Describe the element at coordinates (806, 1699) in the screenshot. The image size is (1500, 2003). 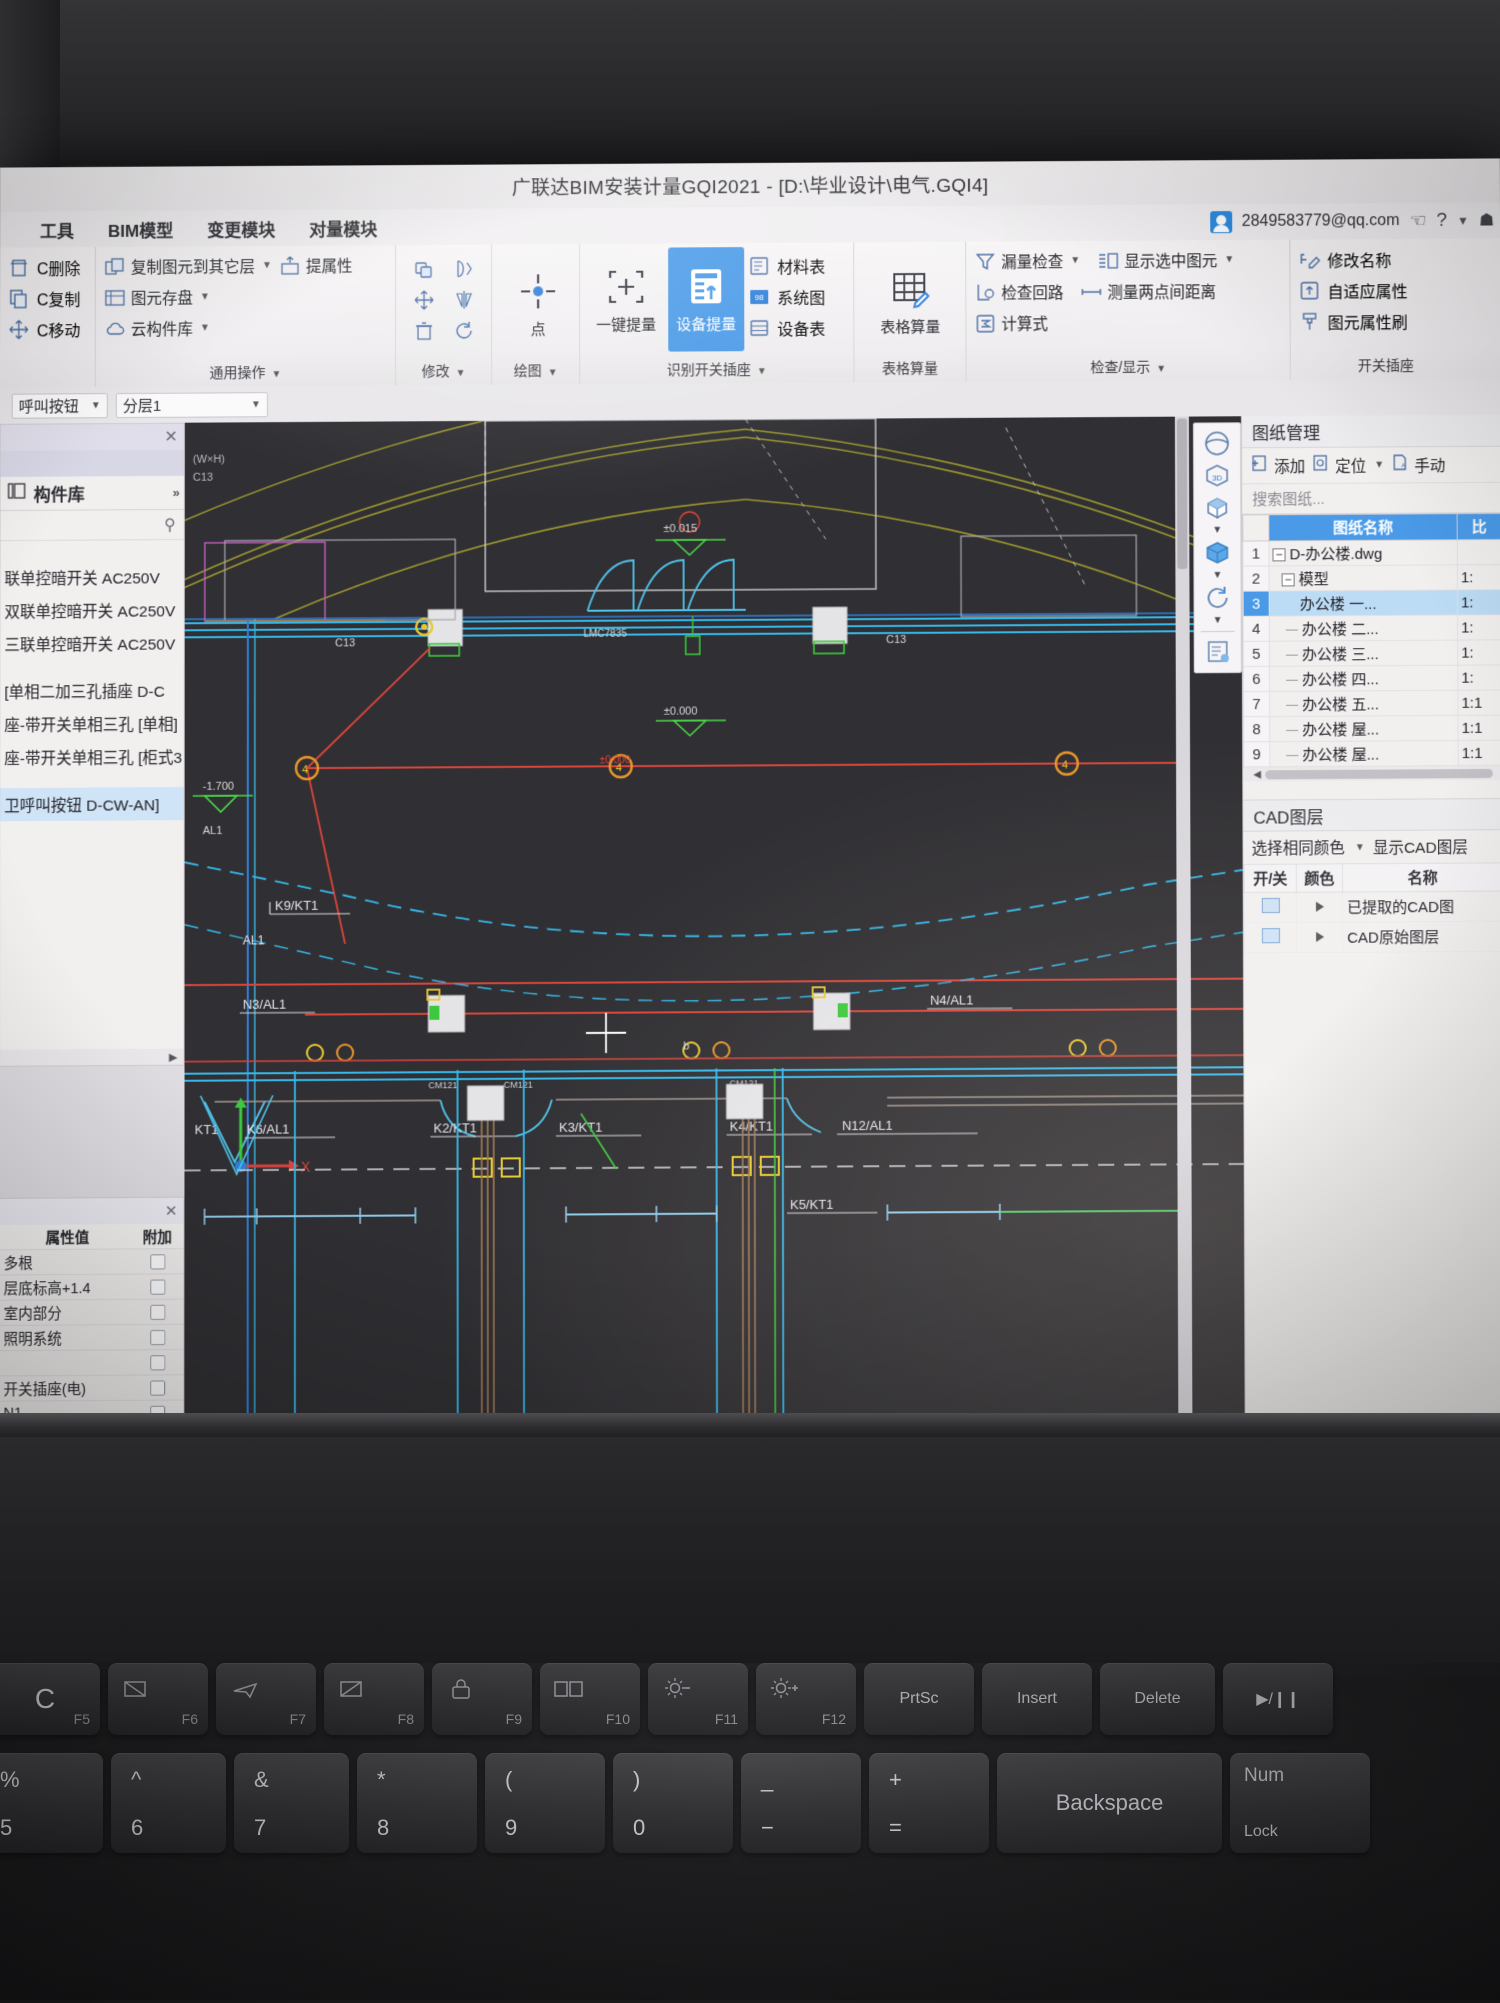
I see `key-f12-brightness-up: F12` at that location.